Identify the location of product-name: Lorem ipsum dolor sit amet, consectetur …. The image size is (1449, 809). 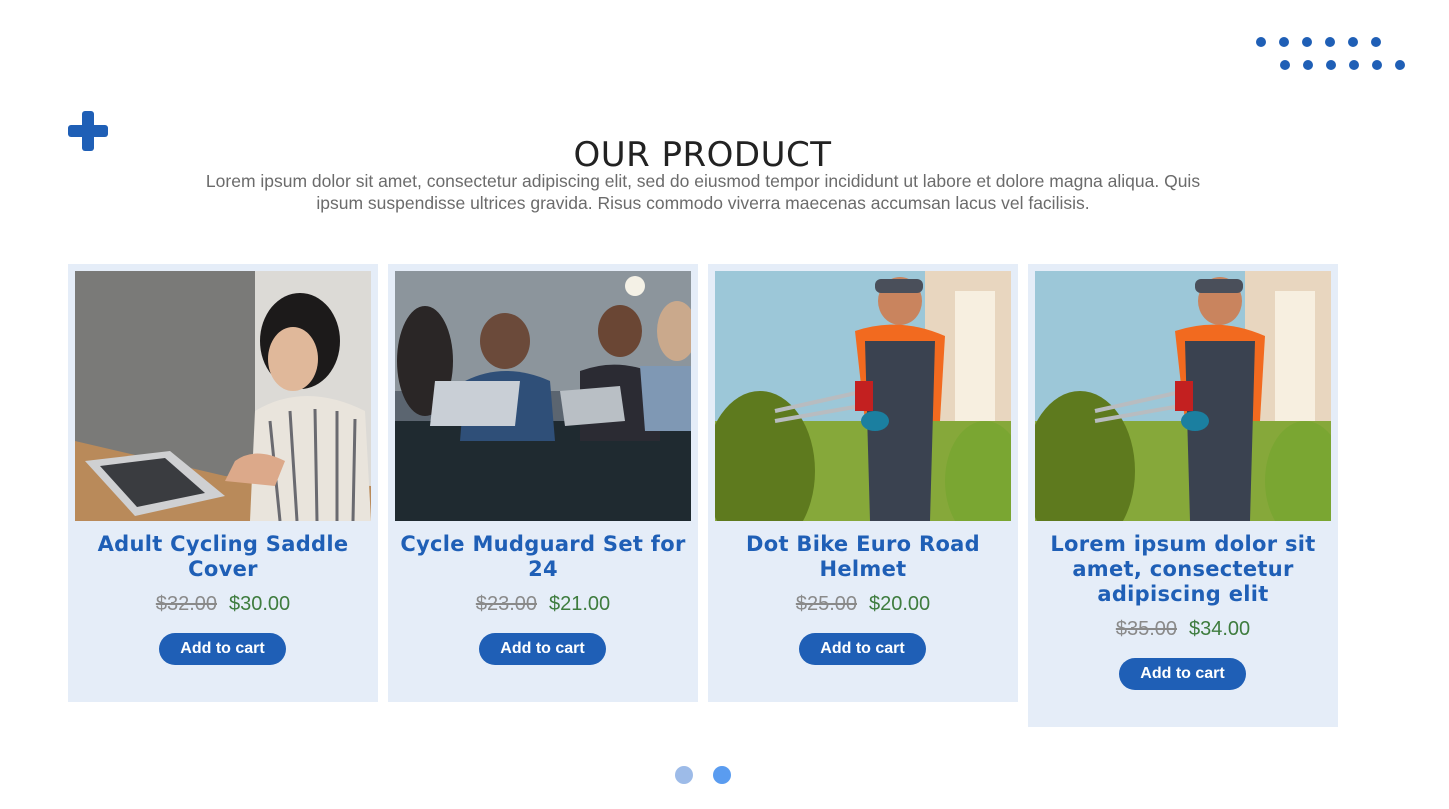
(1183, 569).